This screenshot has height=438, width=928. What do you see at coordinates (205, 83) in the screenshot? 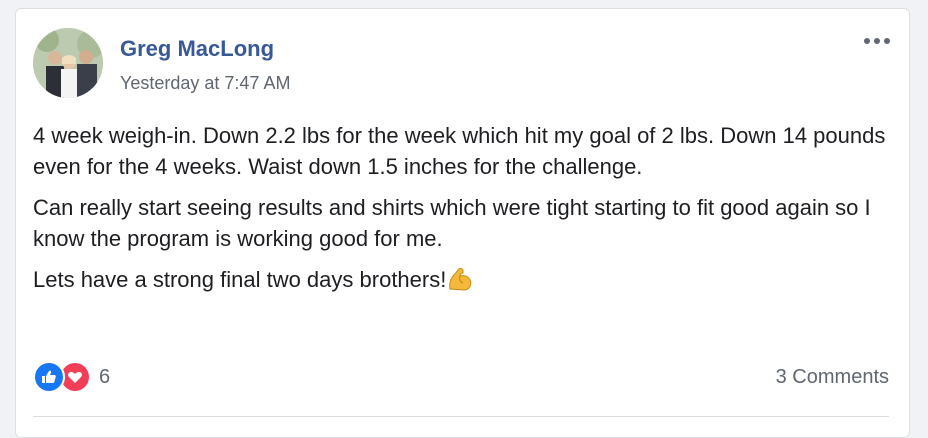
I see `post-timestamp: Yesterday at 7:47 AM` at bounding box center [205, 83].